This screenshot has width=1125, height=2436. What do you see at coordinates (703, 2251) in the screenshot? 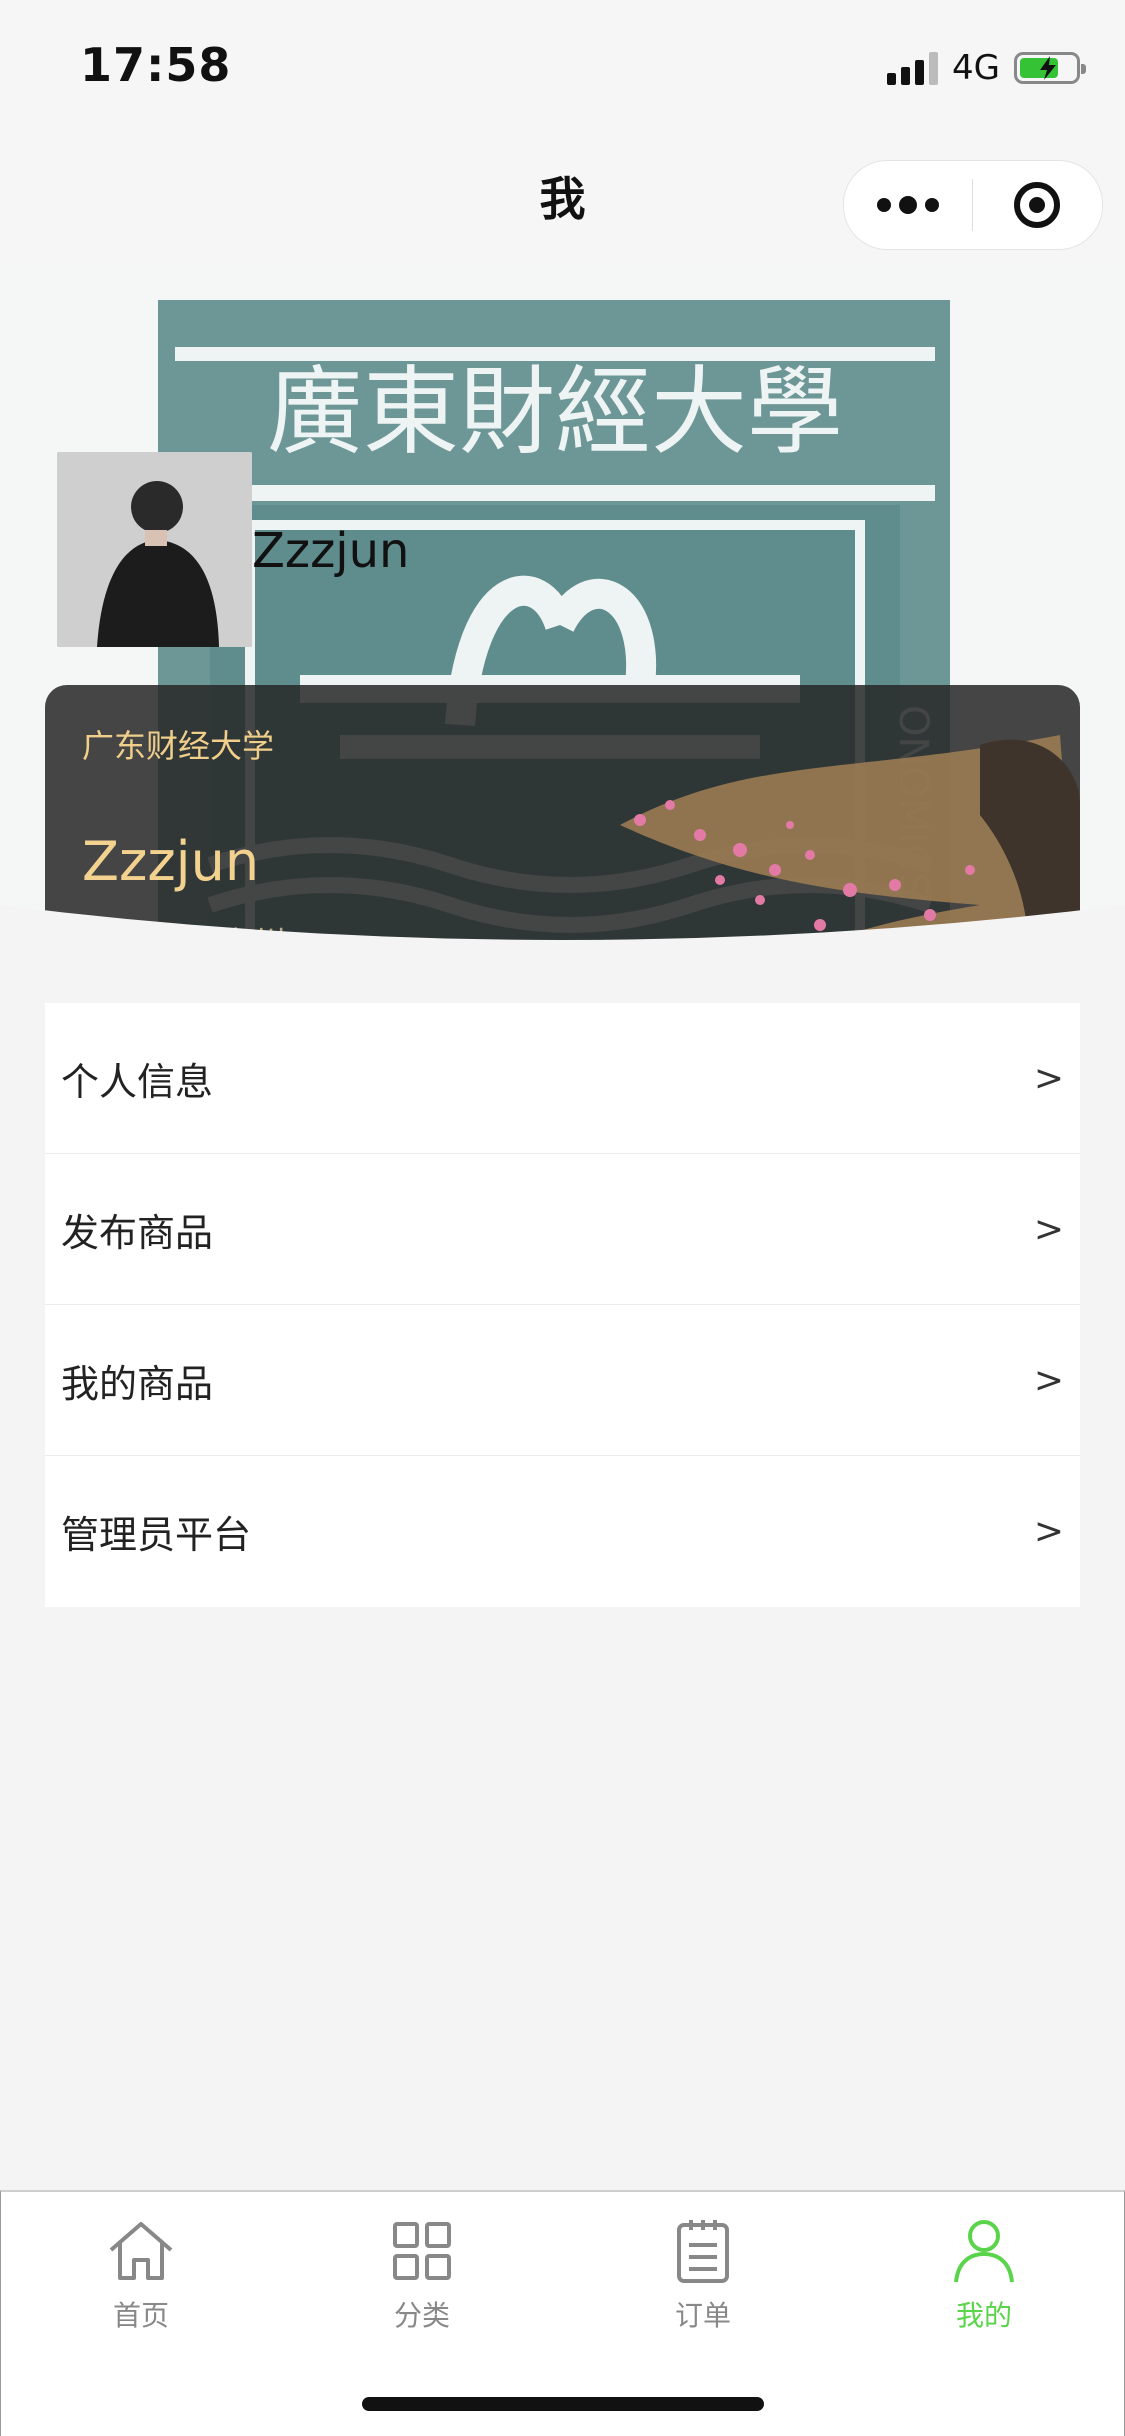
I see `order-list-icon` at bounding box center [703, 2251].